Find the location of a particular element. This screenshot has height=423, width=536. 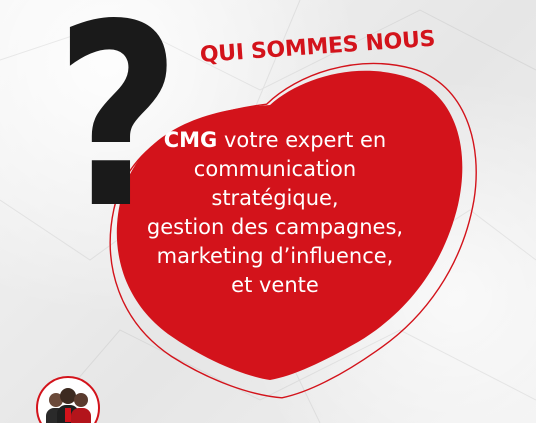

description-line-6: et vente is located at coordinates (275, 285).